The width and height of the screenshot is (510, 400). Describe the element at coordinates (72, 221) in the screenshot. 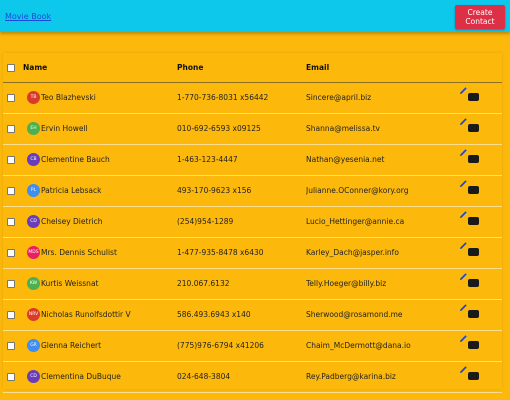

I see `contact-name: Chelsey Dietrich` at that location.